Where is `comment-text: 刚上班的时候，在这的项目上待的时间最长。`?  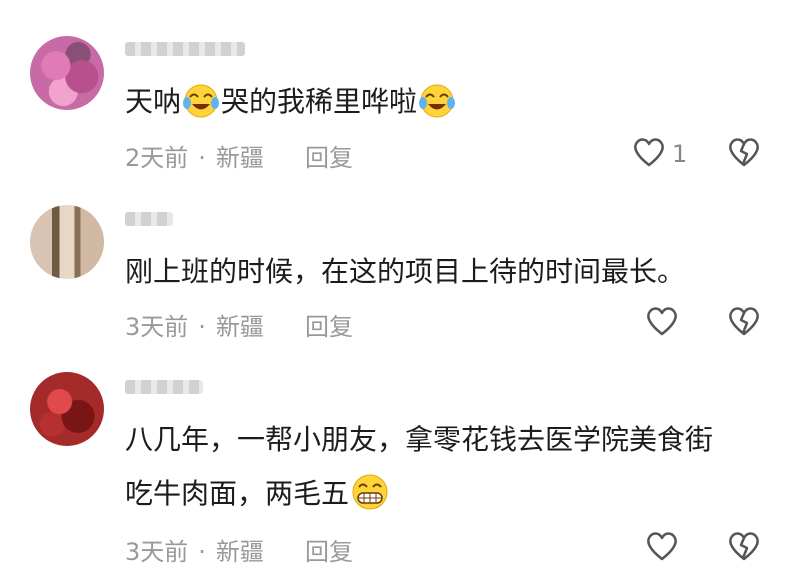
comment-text: 刚上班的时候，在这的项目上待的时间最长。 is located at coordinates (405, 271).